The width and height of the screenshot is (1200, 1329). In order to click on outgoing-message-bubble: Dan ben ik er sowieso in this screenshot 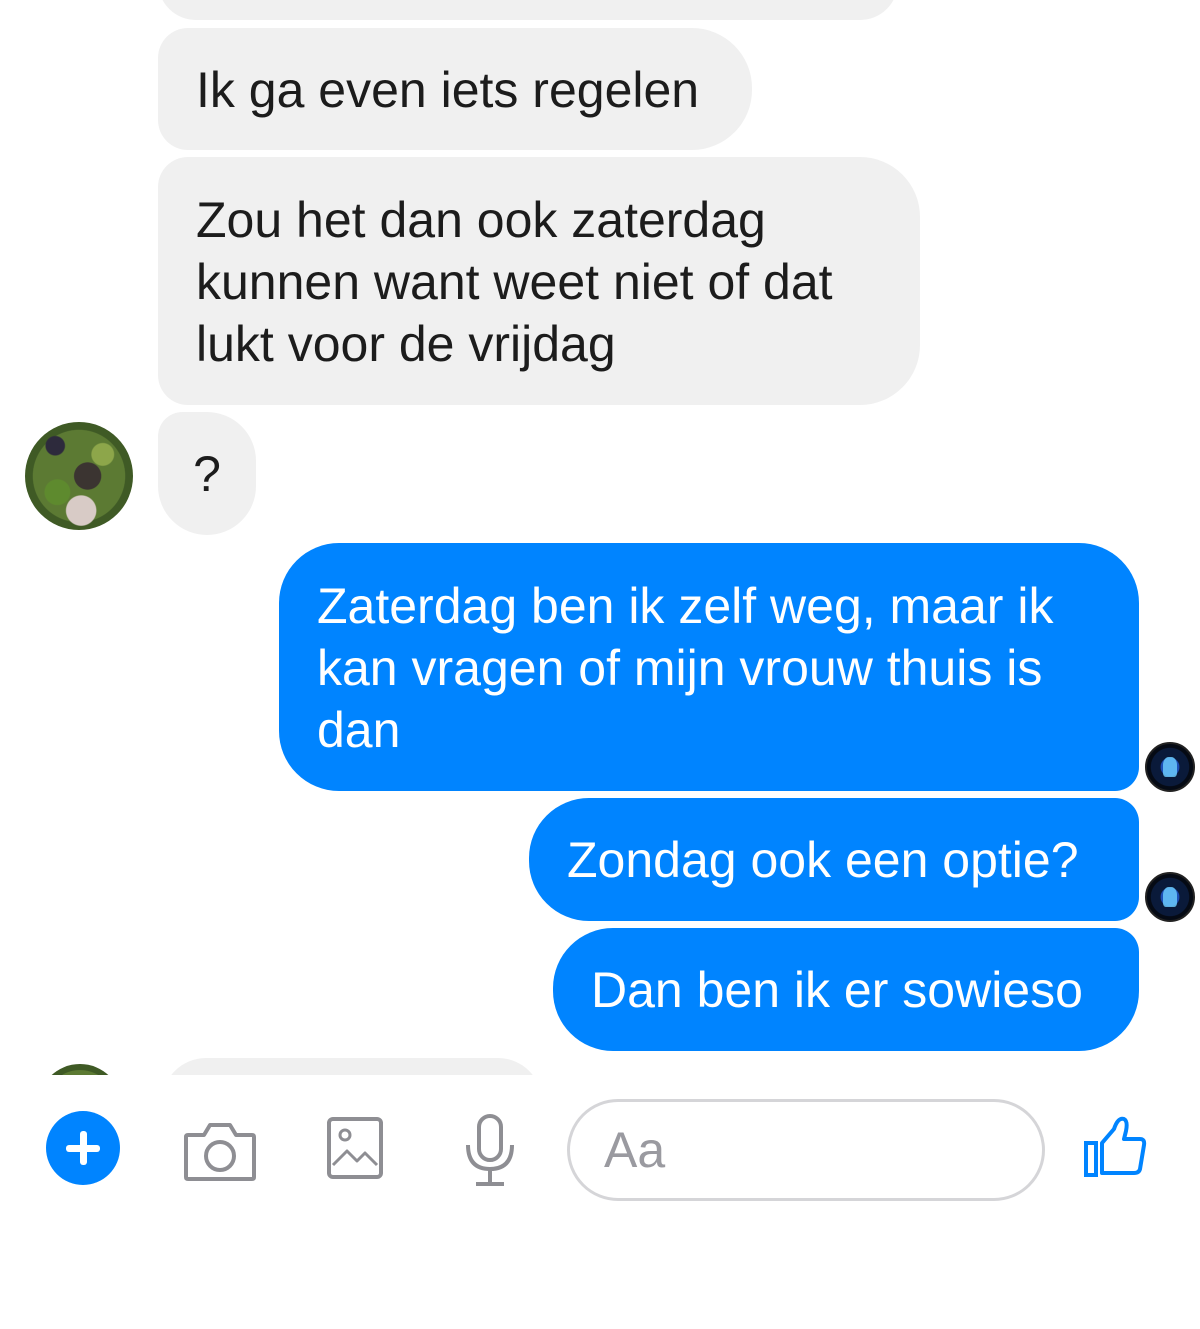, I will do `click(846, 989)`.